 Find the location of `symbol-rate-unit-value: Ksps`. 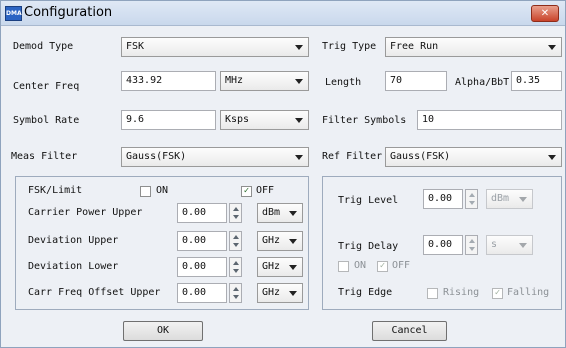

symbol-rate-unit-value: Ksps is located at coordinates (237, 119).